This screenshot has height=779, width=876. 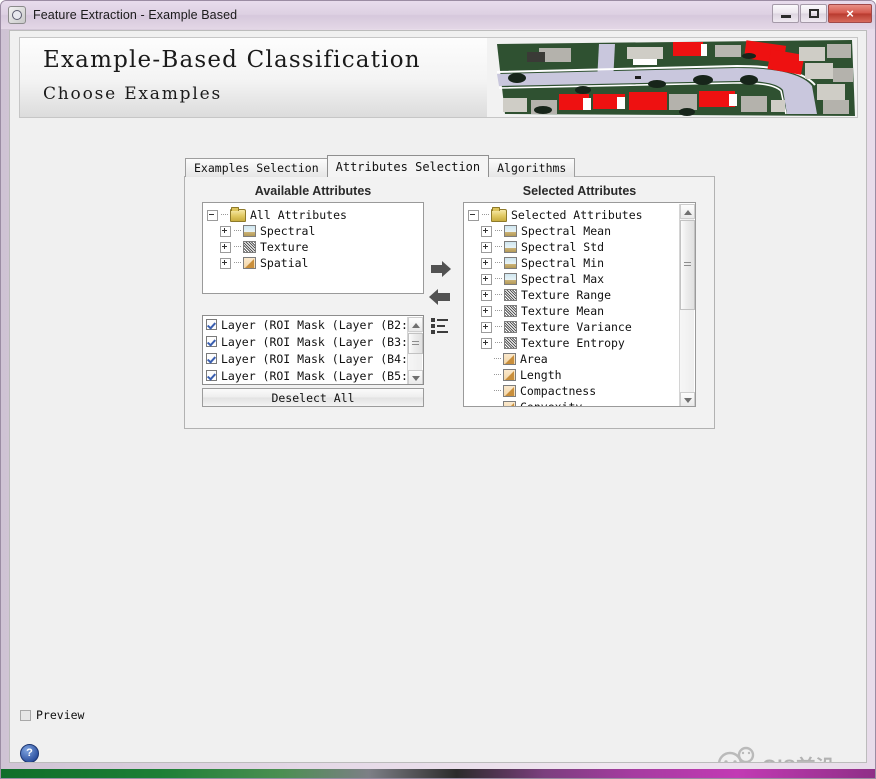 What do you see at coordinates (256, 167) in the screenshot?
I see `tab-examples-selection: Examples Selection` at bounding box center [256, 167].